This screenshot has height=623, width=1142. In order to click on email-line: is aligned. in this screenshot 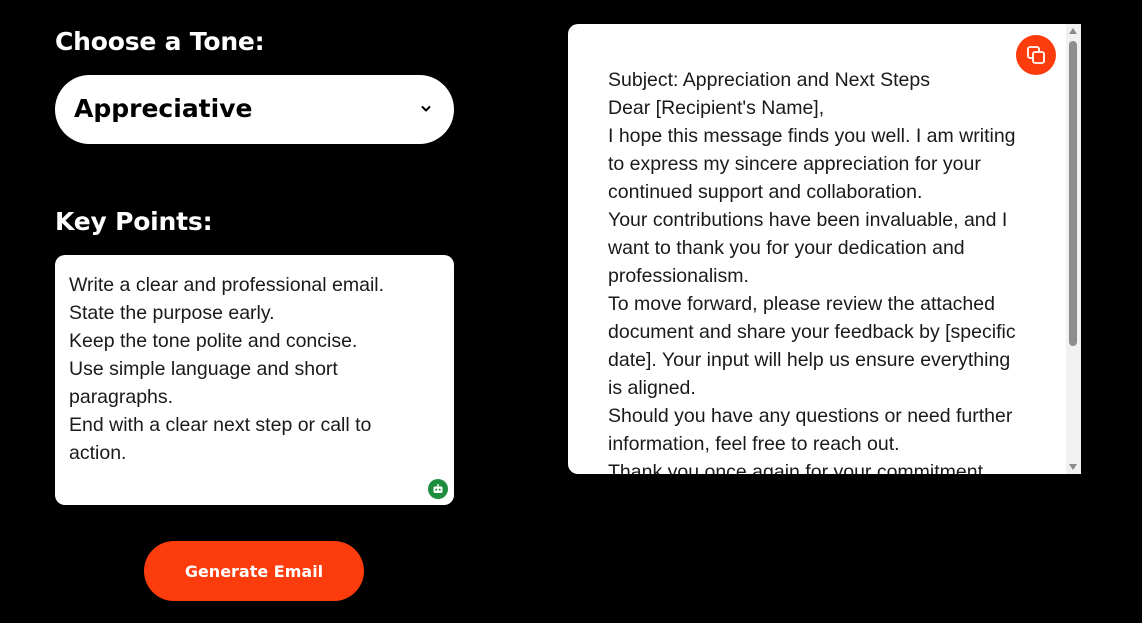, I will do `click(652, 388)`.